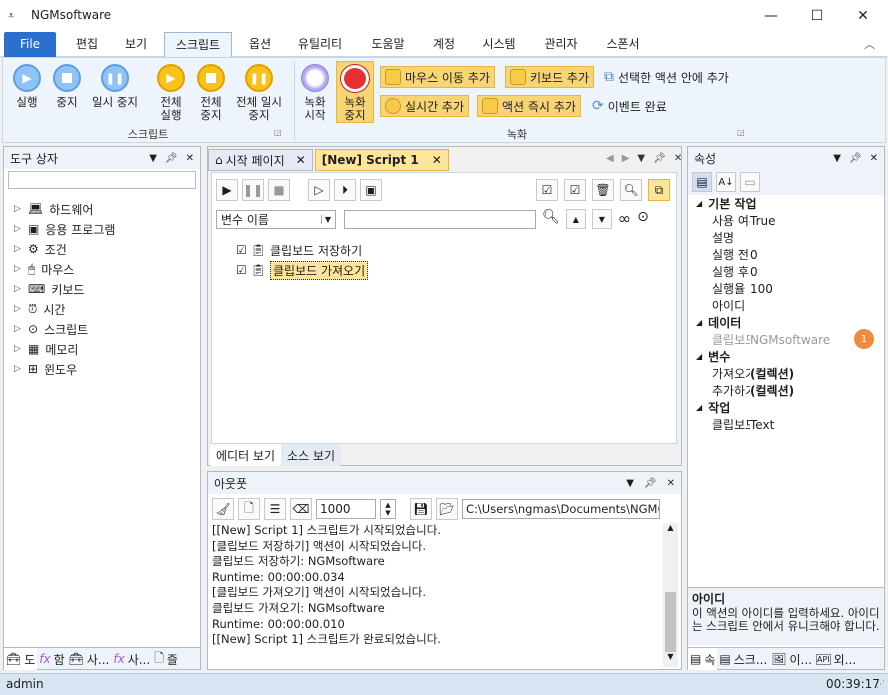 The height and width of the screenshot is (695, 888). What do you see at coordinates (786, 305) in the screenshot?
I see `prop-id: 아이디` at bounding box center [786, 305].